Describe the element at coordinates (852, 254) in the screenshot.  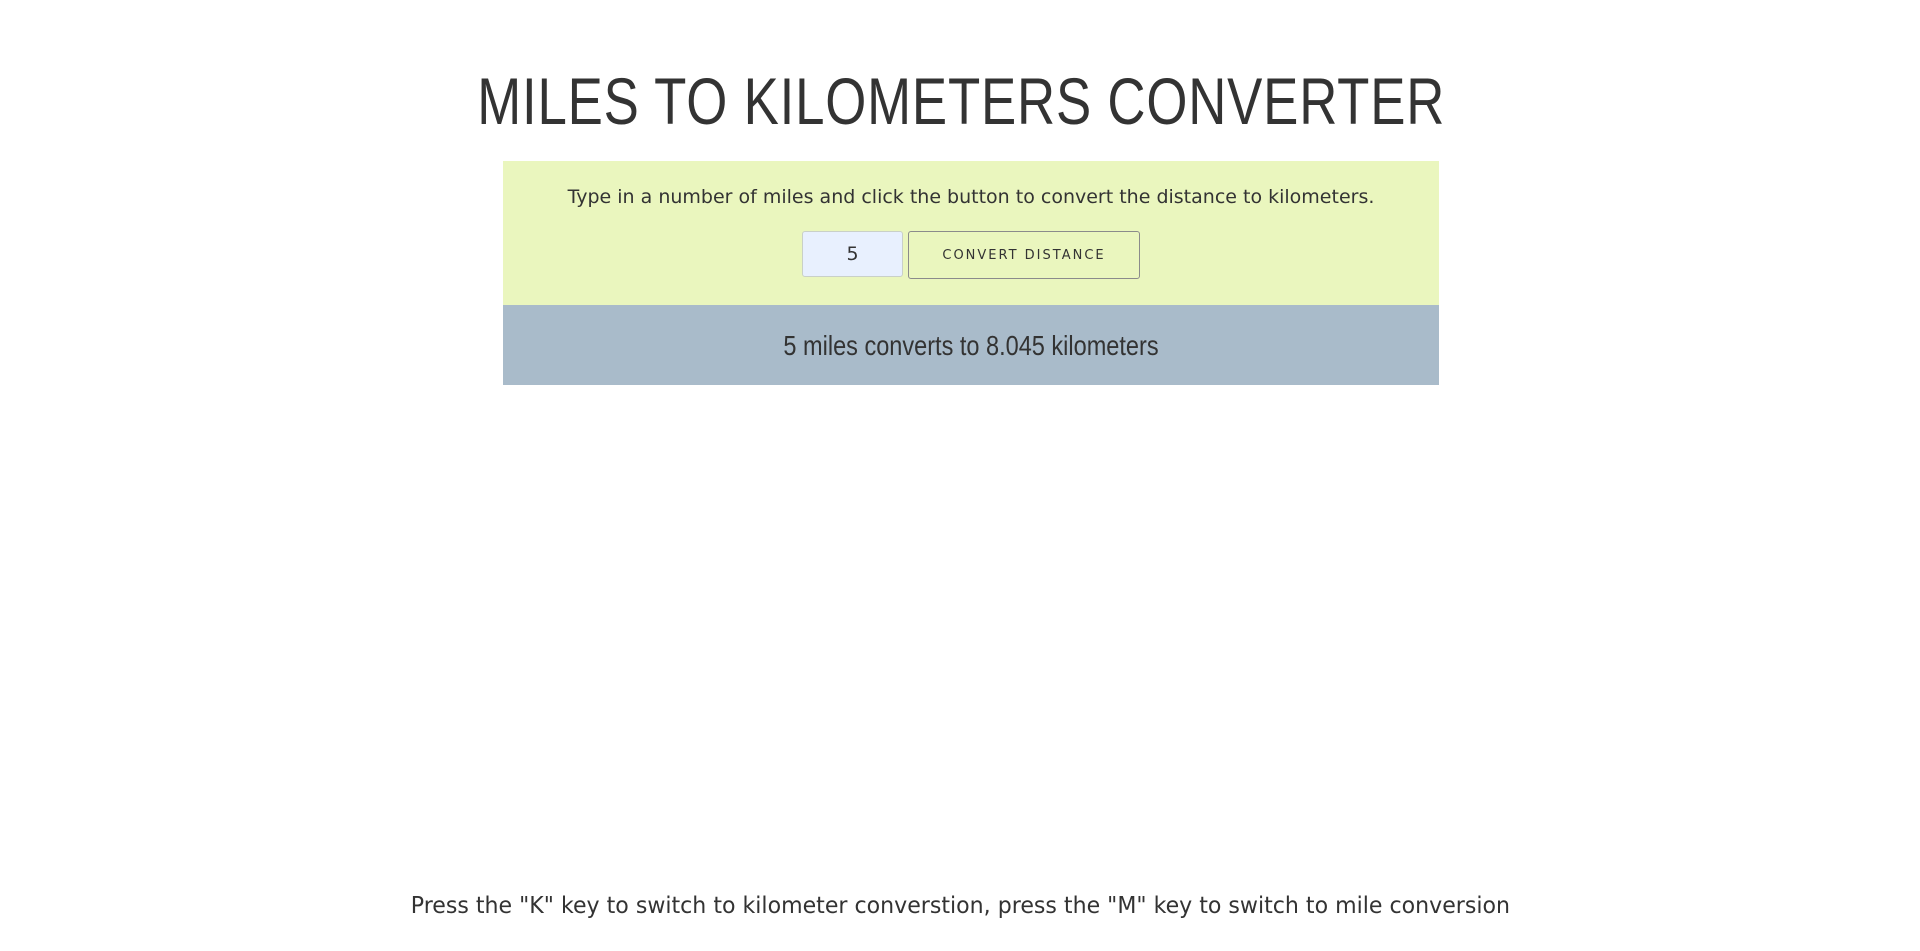
I see `miles-input` at that location.